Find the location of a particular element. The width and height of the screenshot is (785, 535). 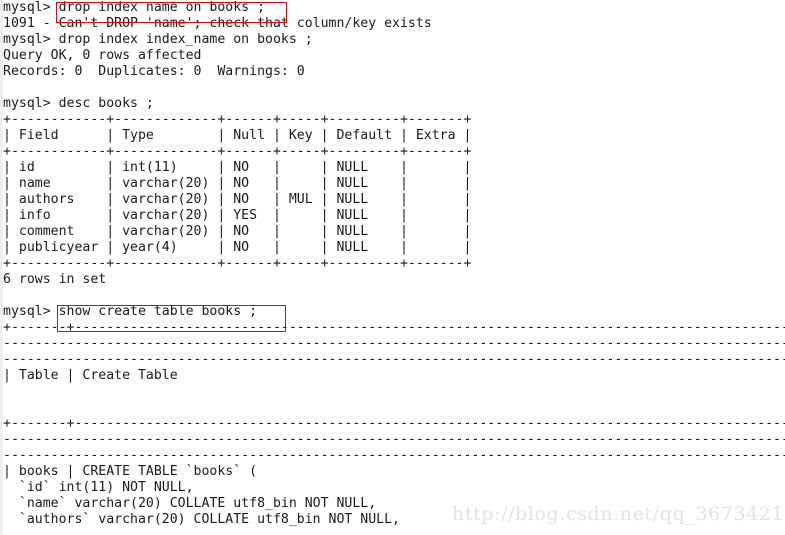

console-line: | publicyear | year(4) | NO | | NULL | | is located at coordinates (237, 247).